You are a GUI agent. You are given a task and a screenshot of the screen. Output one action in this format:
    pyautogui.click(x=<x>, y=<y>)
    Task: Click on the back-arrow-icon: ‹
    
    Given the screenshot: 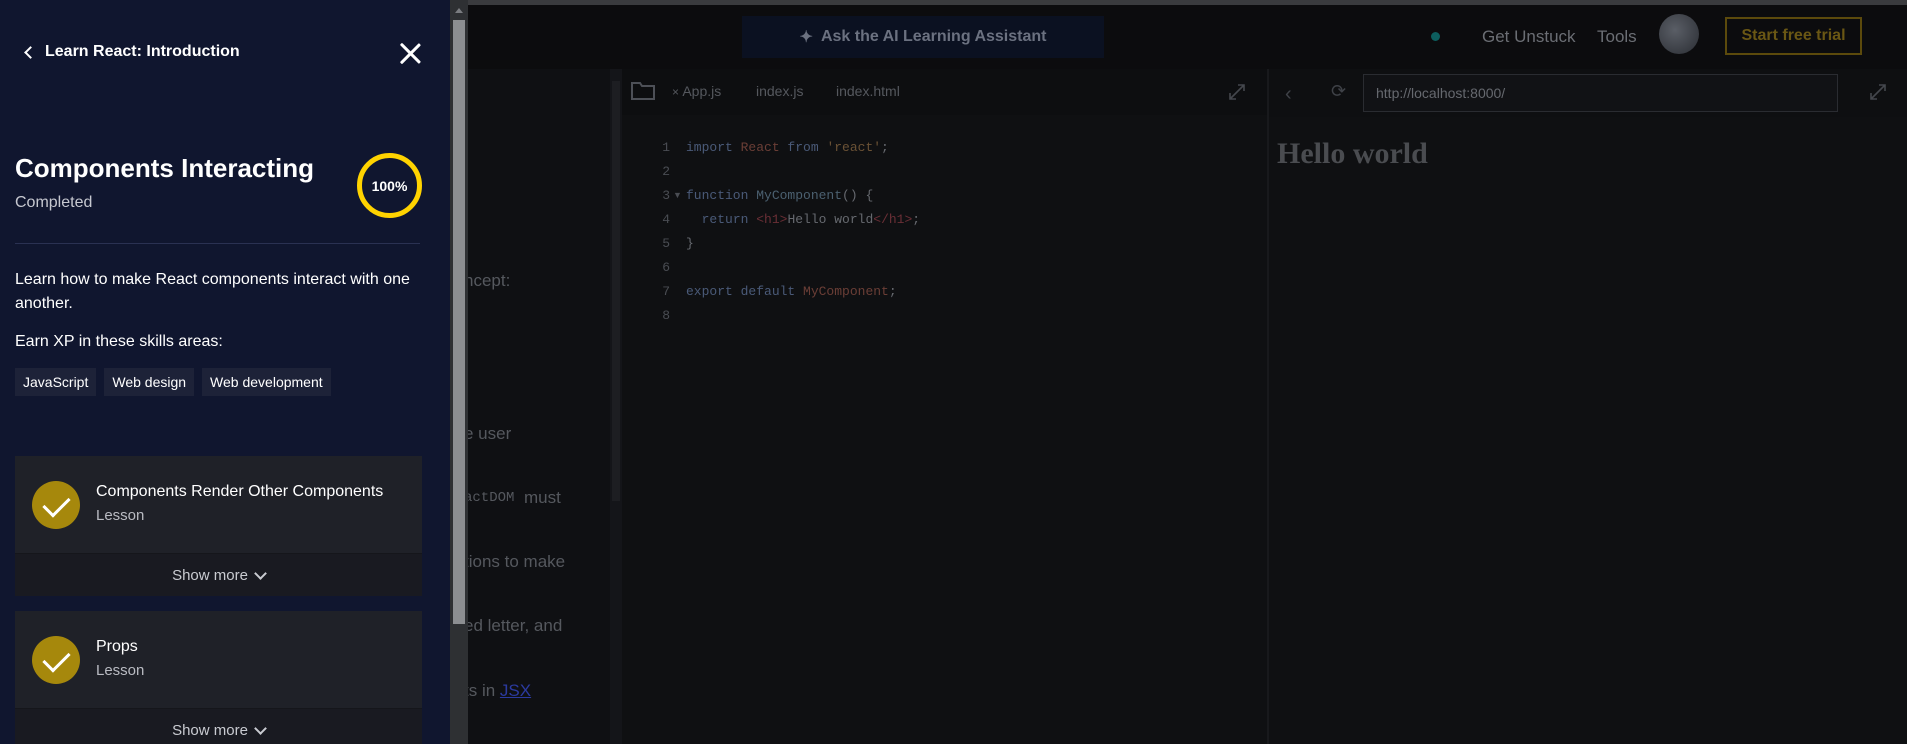 What is the action you would take?
    pyautogui.click(x=1288, y=94)
    